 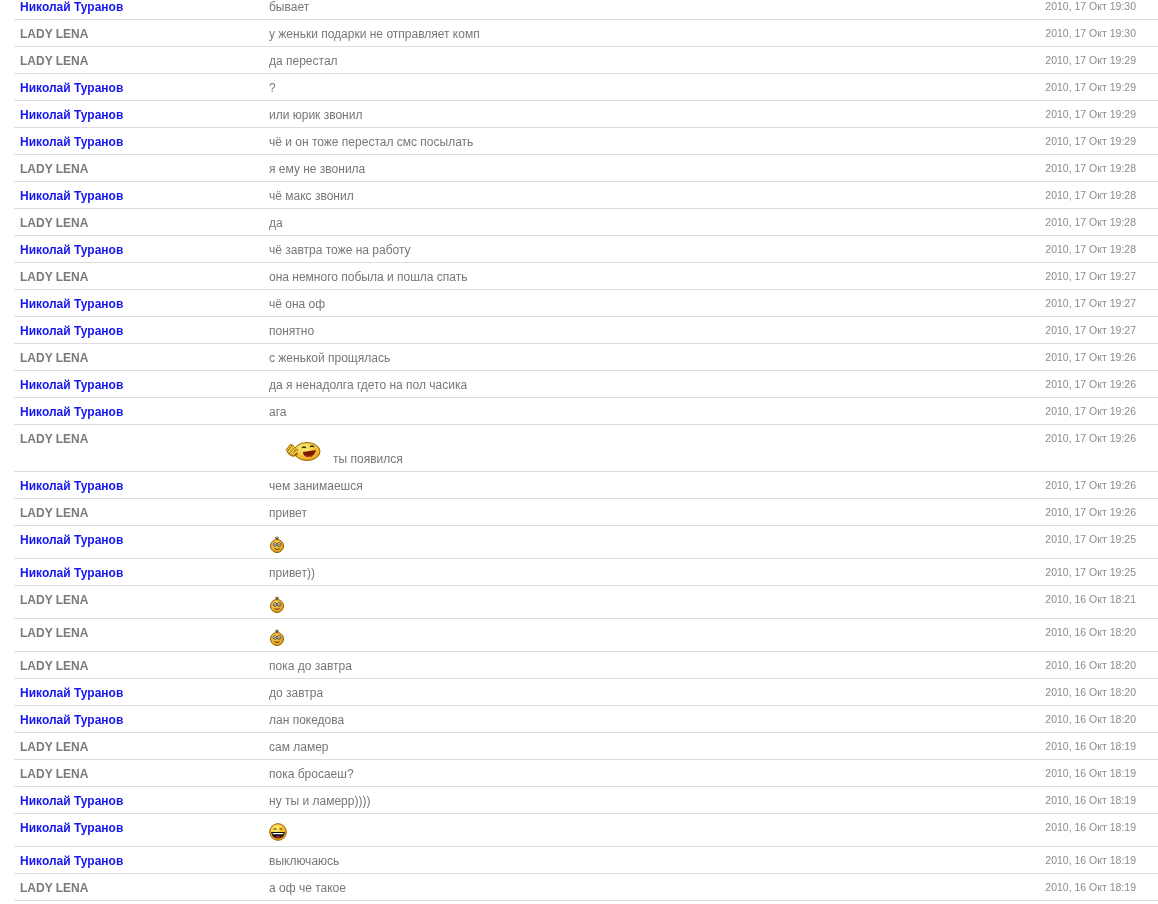 I want to click on message-text: чё завтра тоже на работу, so click(x=340, y=250).